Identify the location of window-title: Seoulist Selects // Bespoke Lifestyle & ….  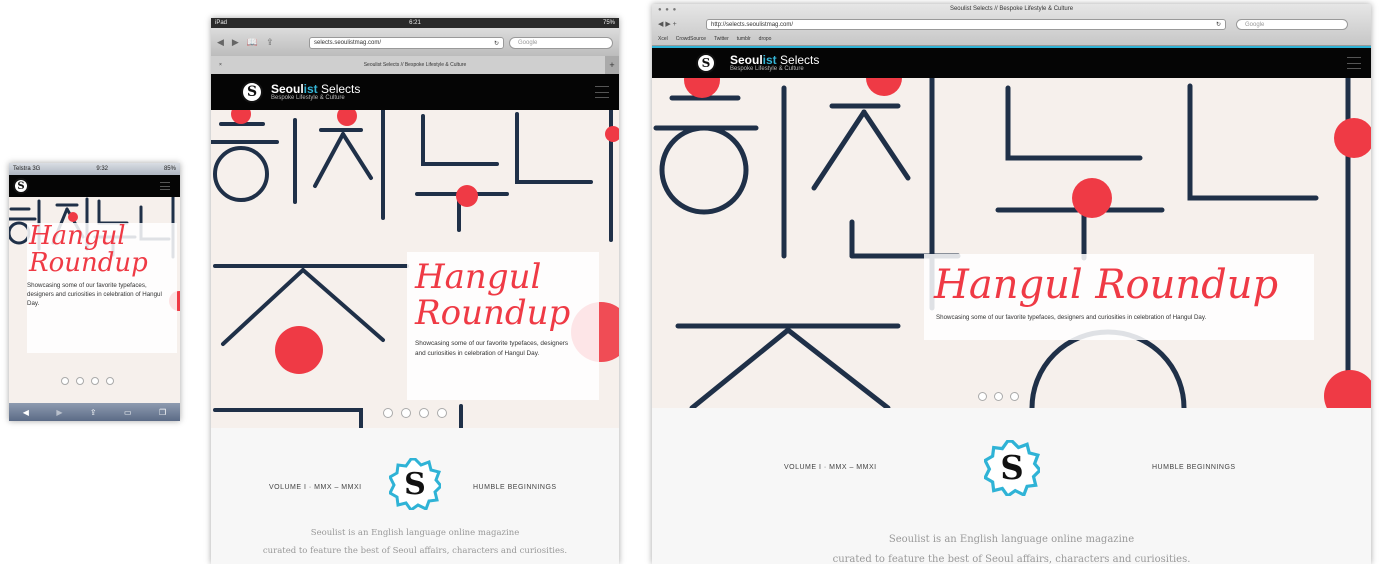
(1011, 9).